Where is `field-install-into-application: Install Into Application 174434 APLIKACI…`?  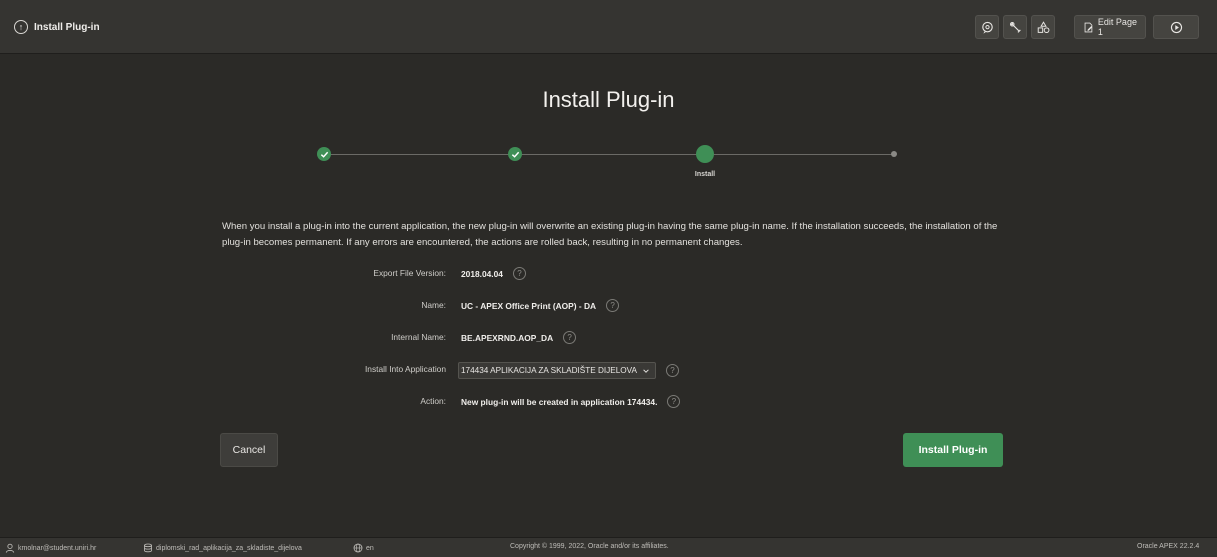
field-install-into-application: Install Into Application 174434 APLIKACI… is located at coordinates (608, 370).